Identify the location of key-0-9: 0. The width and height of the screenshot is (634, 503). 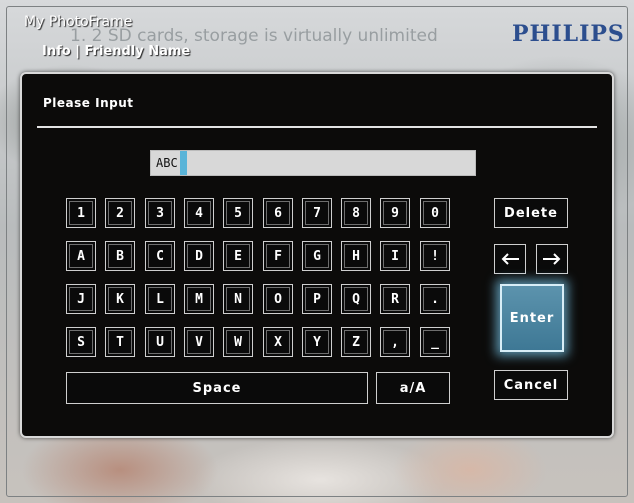
(435, 213).